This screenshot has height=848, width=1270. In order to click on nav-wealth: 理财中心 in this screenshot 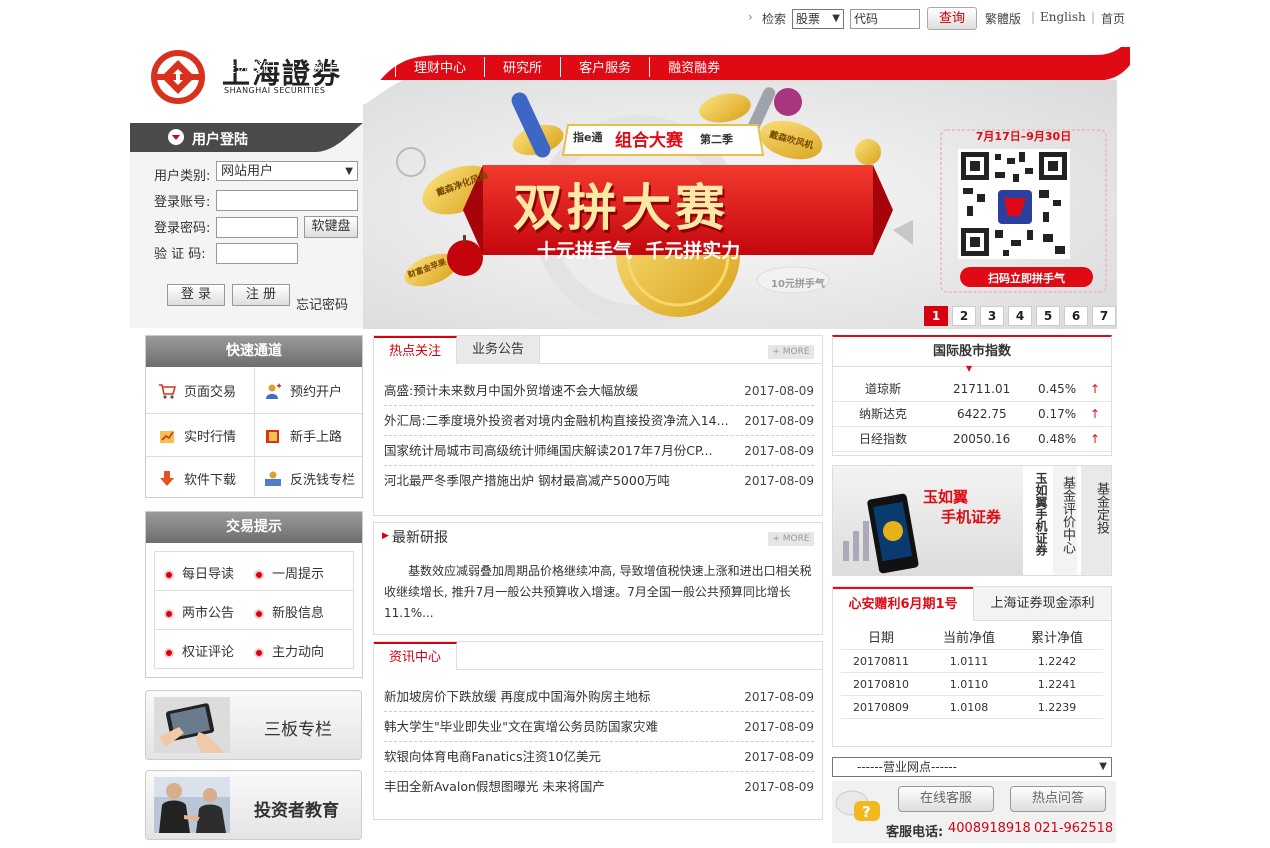, I will do `click(439, 67)`.